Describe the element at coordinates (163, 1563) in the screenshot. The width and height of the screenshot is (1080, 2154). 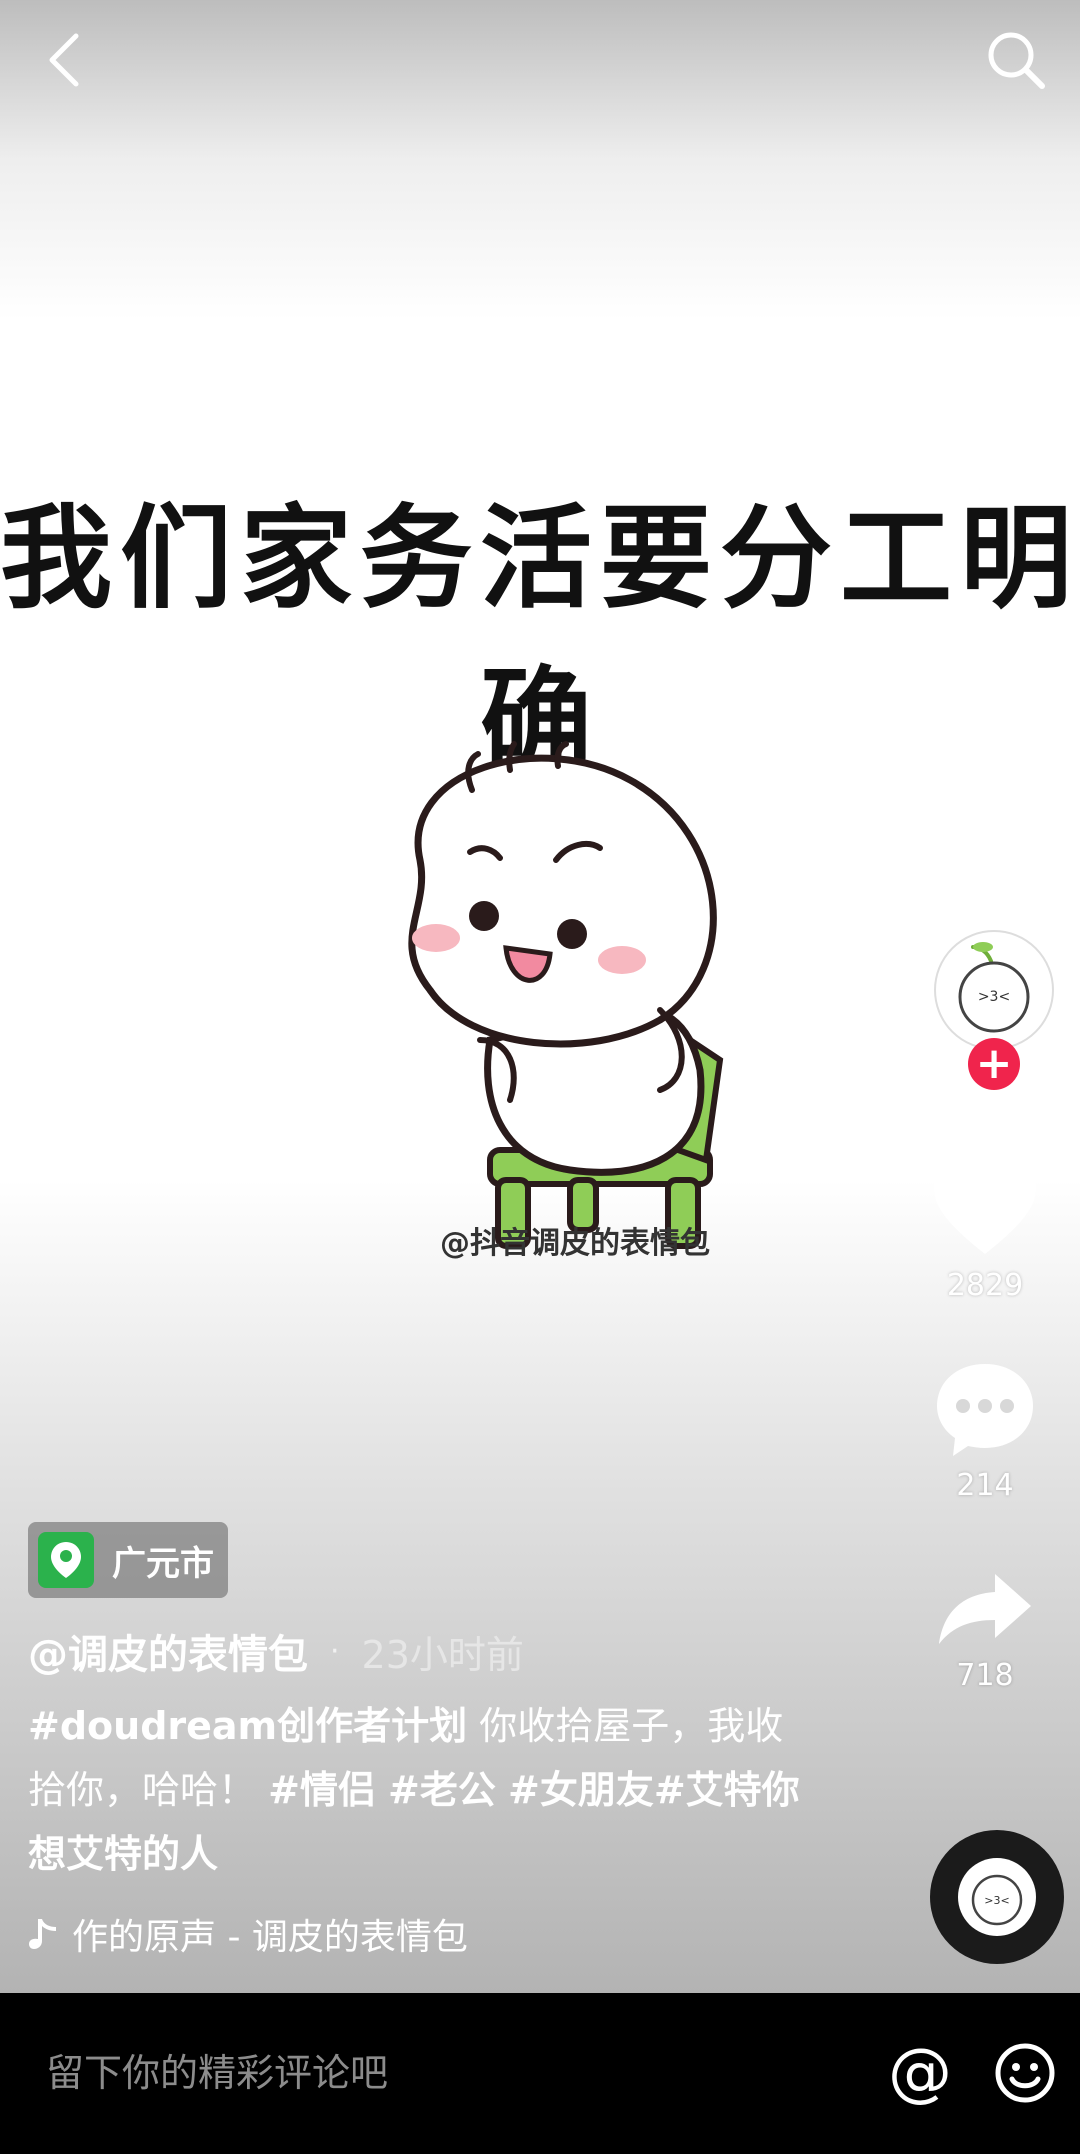
I see `location-label: 广元市` at that location.